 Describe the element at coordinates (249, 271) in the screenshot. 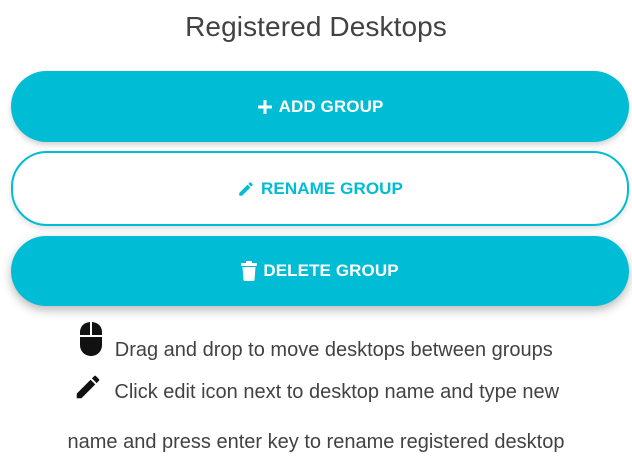

I see `trash-icon` at that location.